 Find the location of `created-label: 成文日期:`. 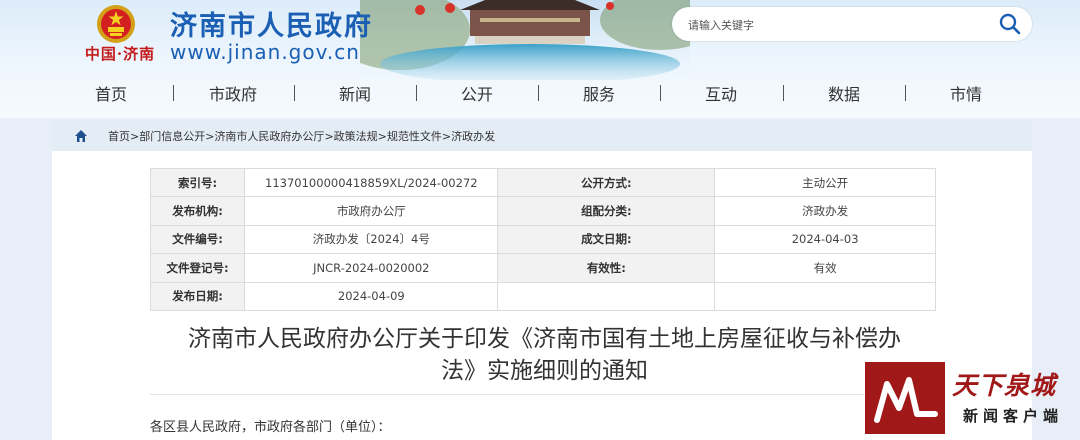

created-label: 成文日期: is located at coordinates (606, 239).